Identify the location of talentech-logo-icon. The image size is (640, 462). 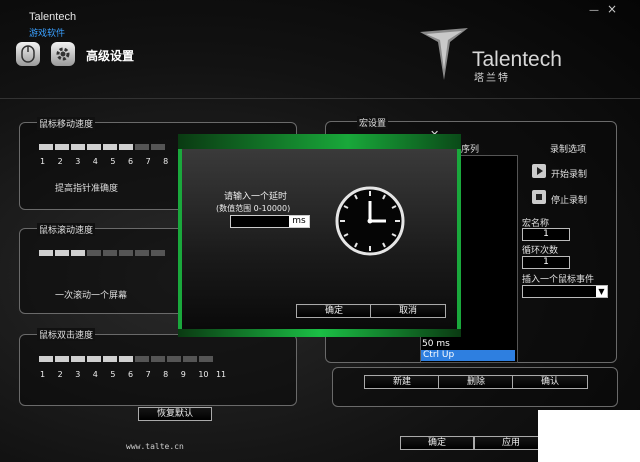
(444, 55).